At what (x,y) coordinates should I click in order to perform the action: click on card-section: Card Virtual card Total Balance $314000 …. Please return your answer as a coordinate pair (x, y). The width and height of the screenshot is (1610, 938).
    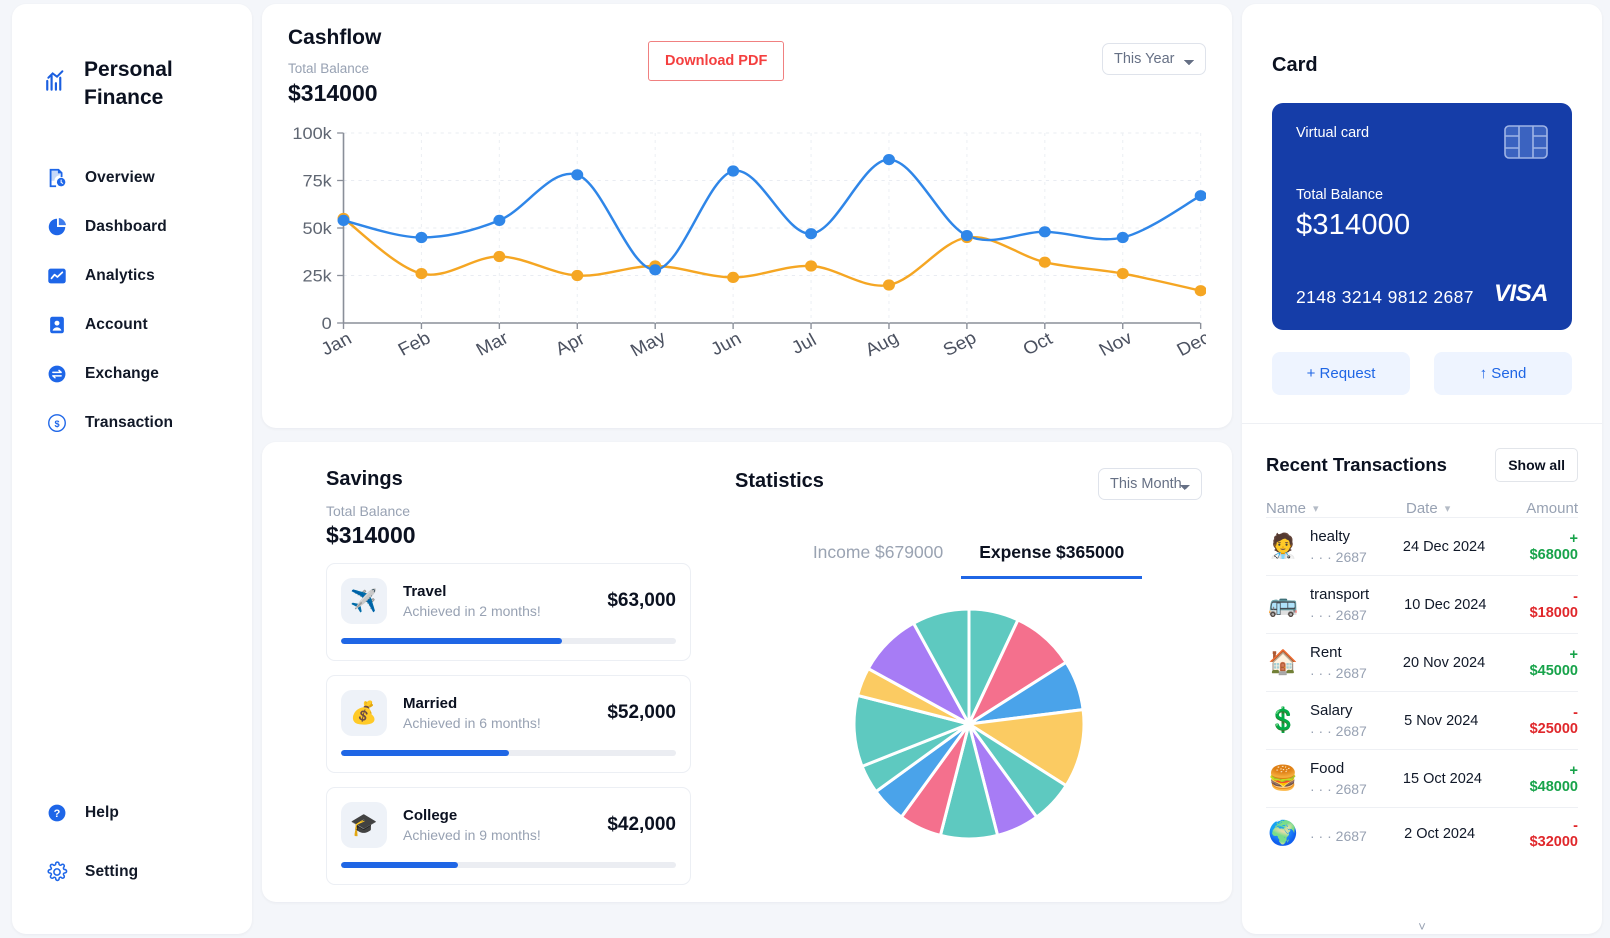
    Looking at the image, I should click on (1422, 214).